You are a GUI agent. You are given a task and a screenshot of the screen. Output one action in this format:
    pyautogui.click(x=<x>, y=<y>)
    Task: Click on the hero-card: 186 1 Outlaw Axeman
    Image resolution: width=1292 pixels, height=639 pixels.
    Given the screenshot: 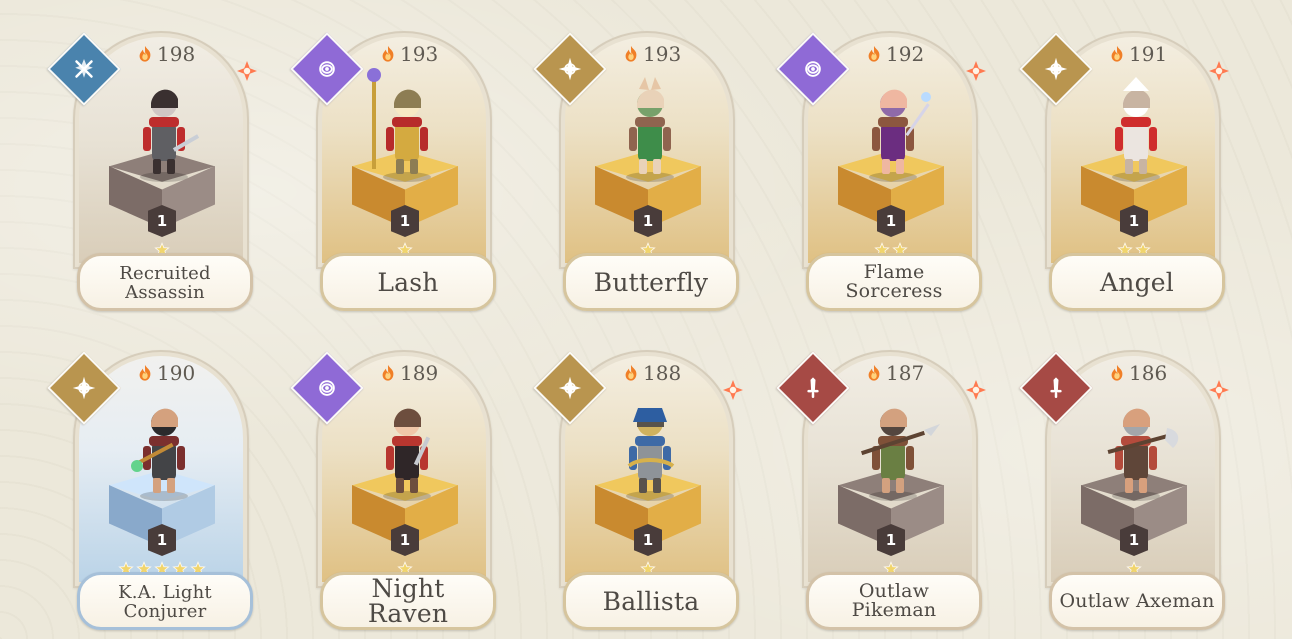 What is the action you would take?
    pyautogui.click(x=1124, y=490)
    